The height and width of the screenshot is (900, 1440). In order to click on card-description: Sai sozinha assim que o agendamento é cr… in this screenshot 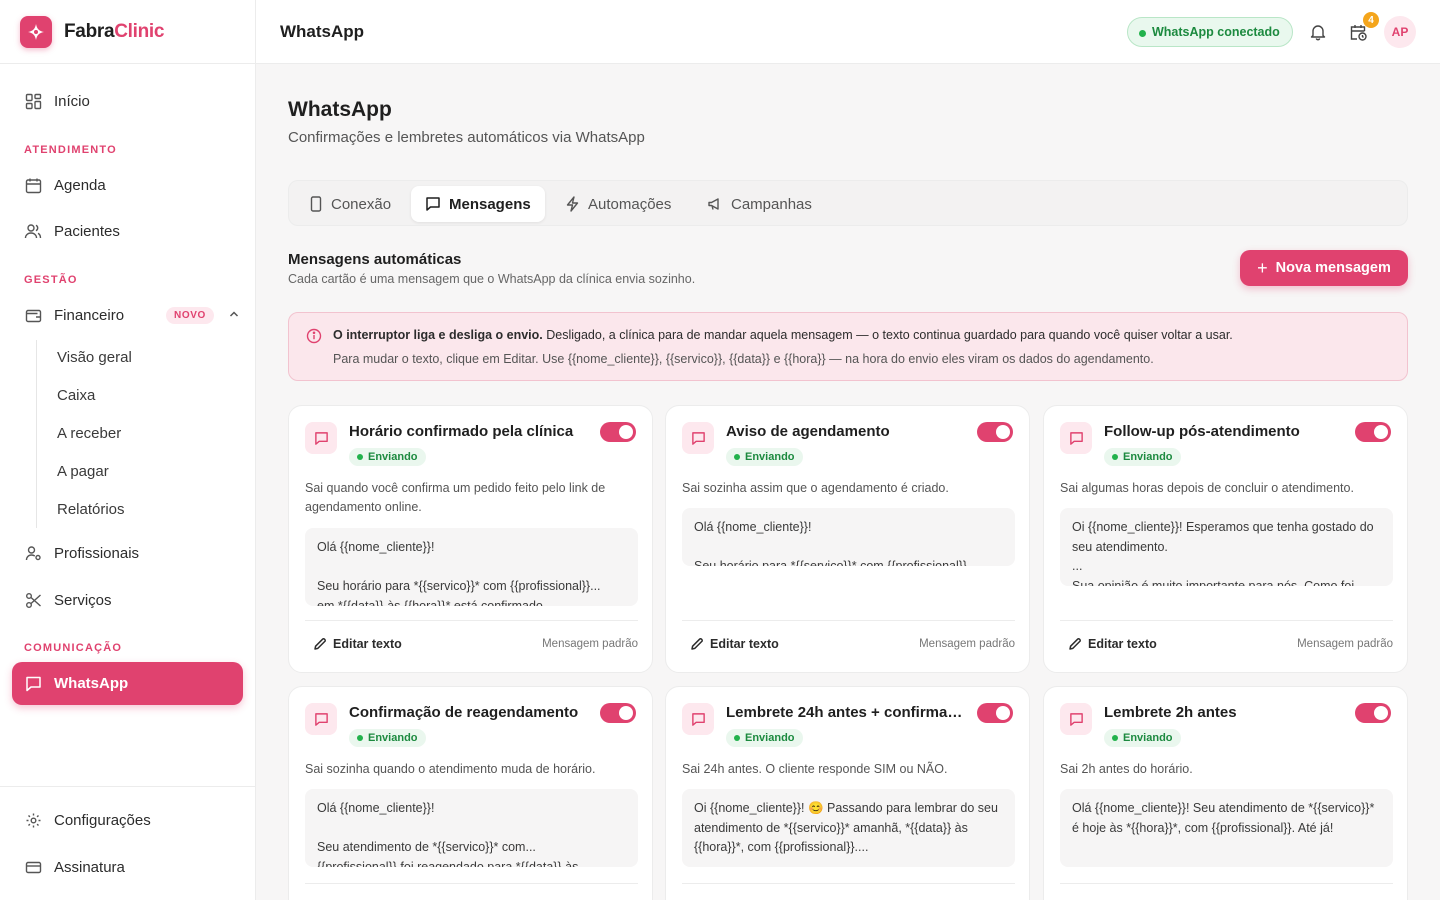, I will do `click(815, 488)`.